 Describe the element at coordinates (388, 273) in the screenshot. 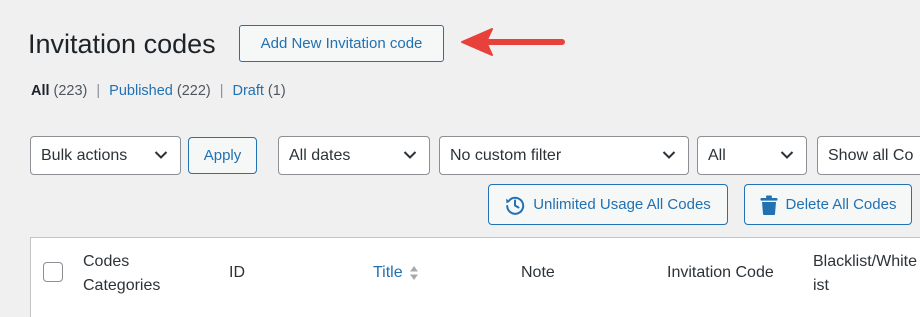

I see `column-title-label: Title` at that location.